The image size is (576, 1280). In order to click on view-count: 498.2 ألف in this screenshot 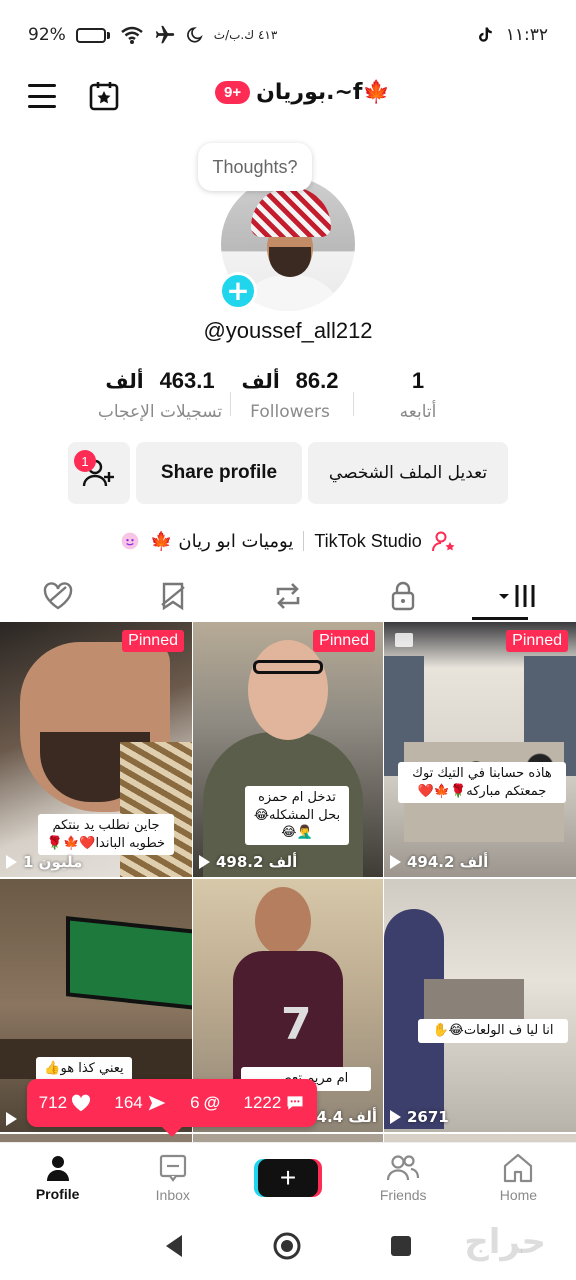, I will do `click(248, 862)`.